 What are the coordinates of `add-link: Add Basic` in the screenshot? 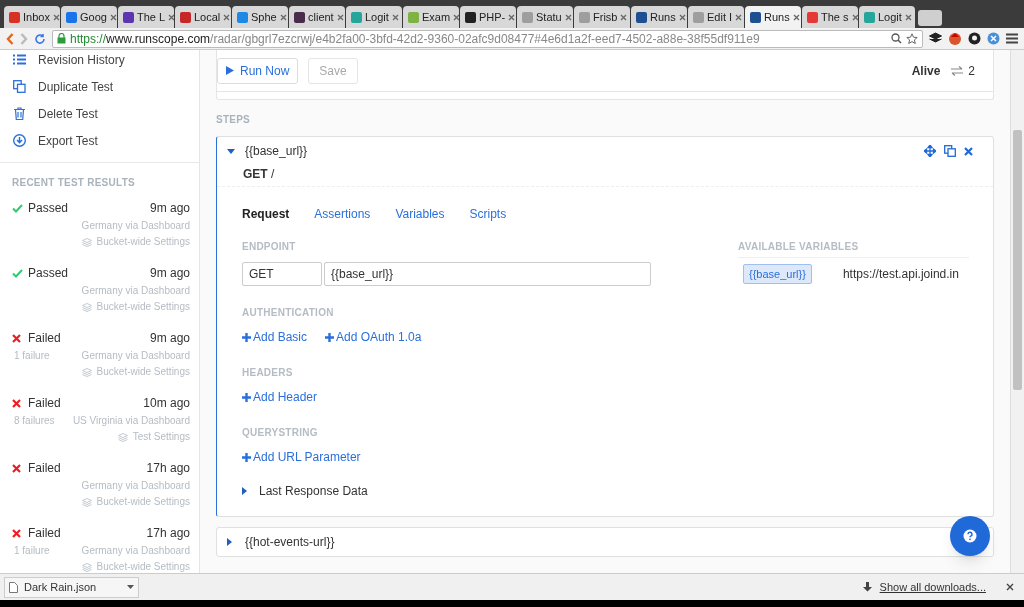 It's located at (275, 337).